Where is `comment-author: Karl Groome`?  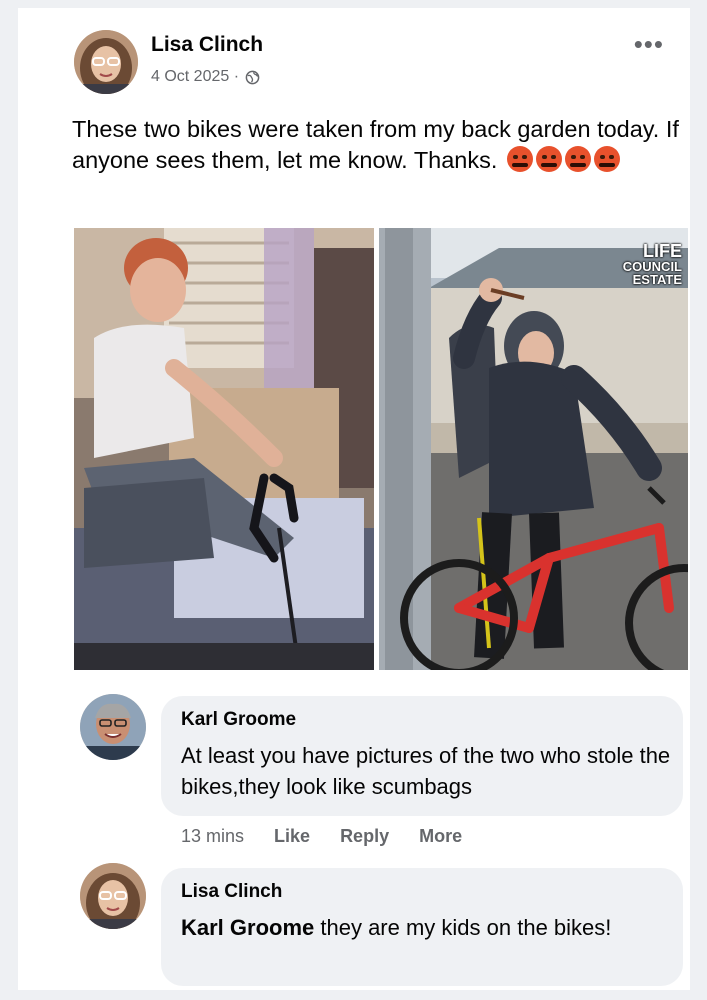
comment-author: Karl Groome is located at coordinates (238, 720).